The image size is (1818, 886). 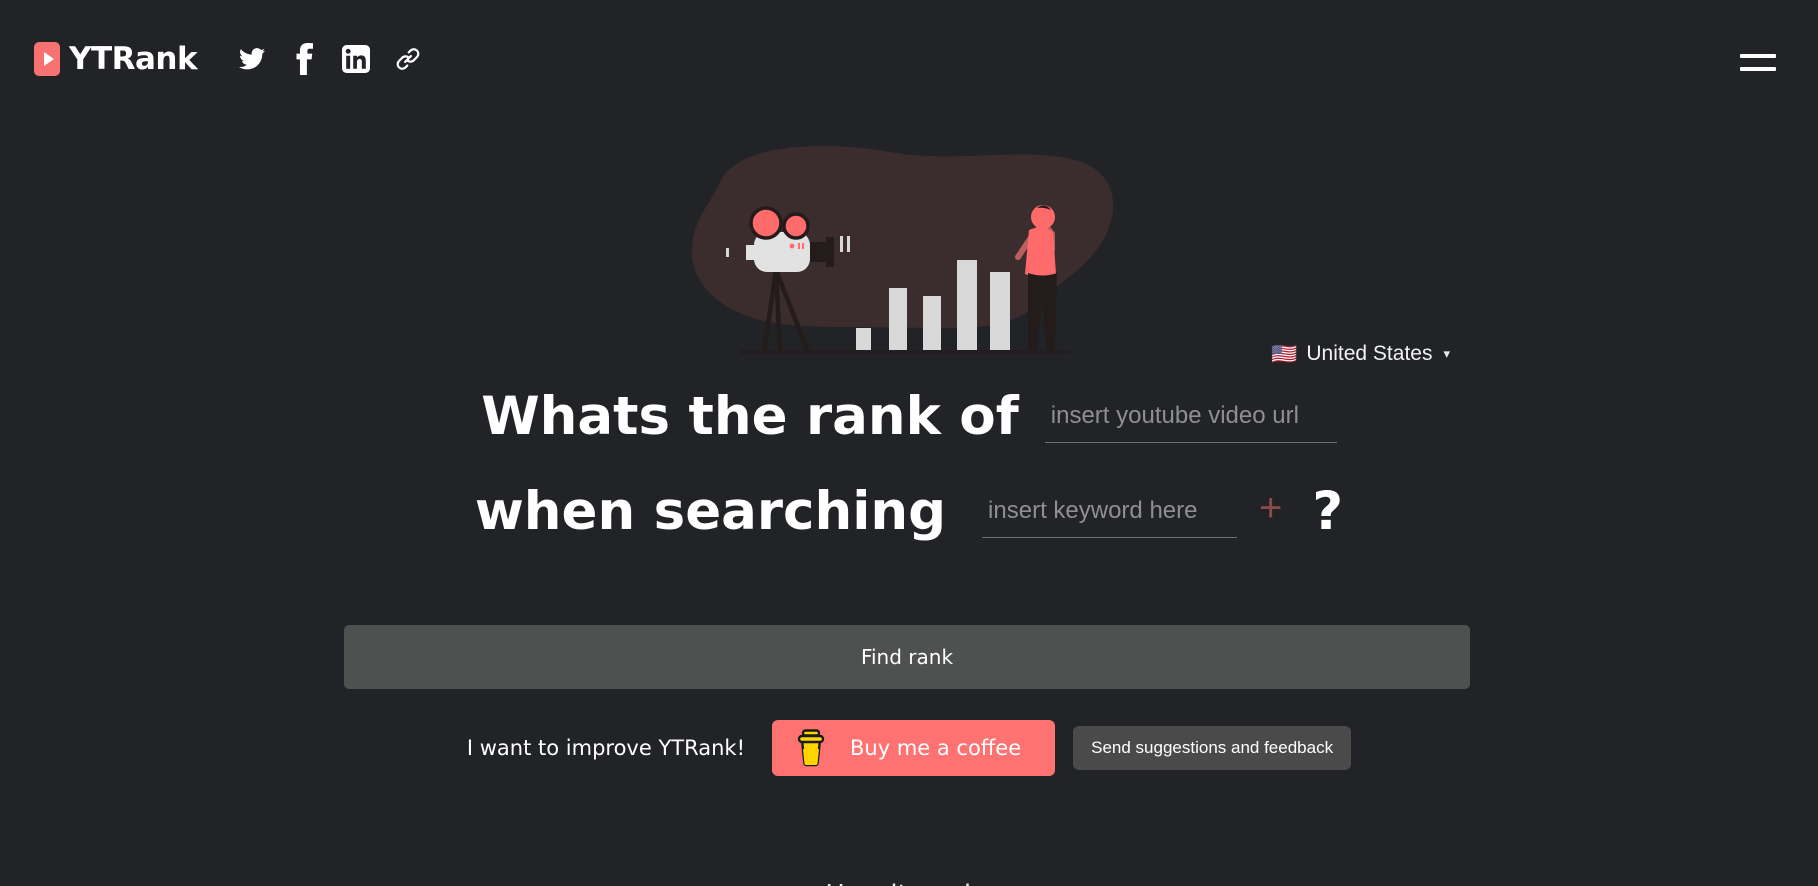 I want to click on video-analytics-illustration, so click(x=890, y=242).